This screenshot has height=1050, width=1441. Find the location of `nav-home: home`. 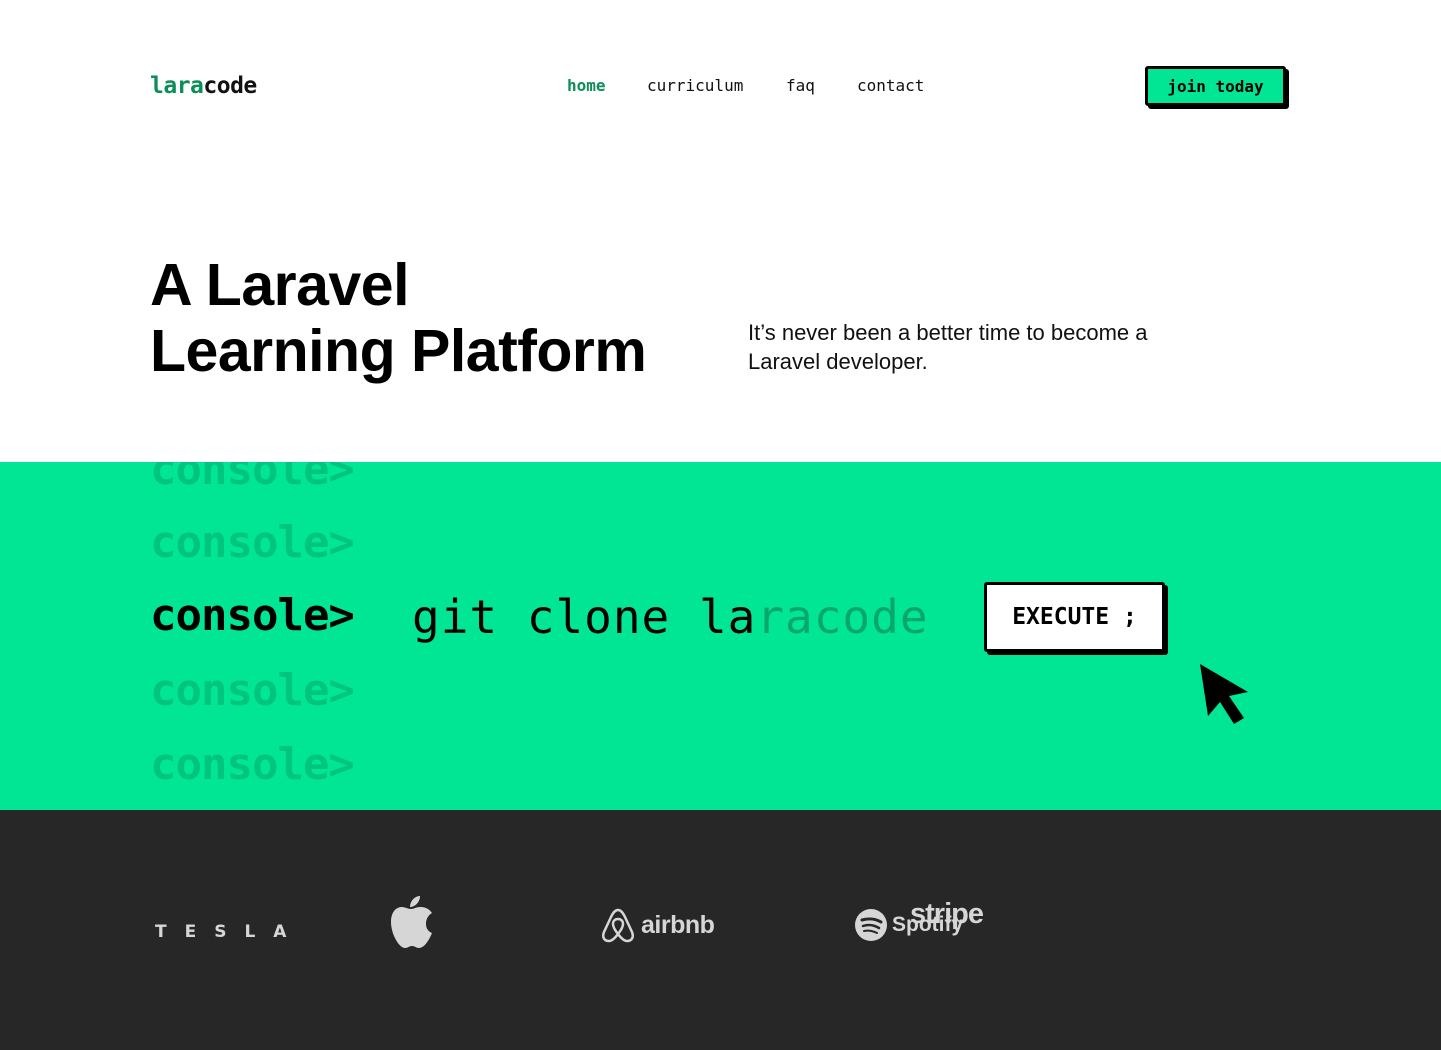

nav-home: home is located at coordinates (586, 85).